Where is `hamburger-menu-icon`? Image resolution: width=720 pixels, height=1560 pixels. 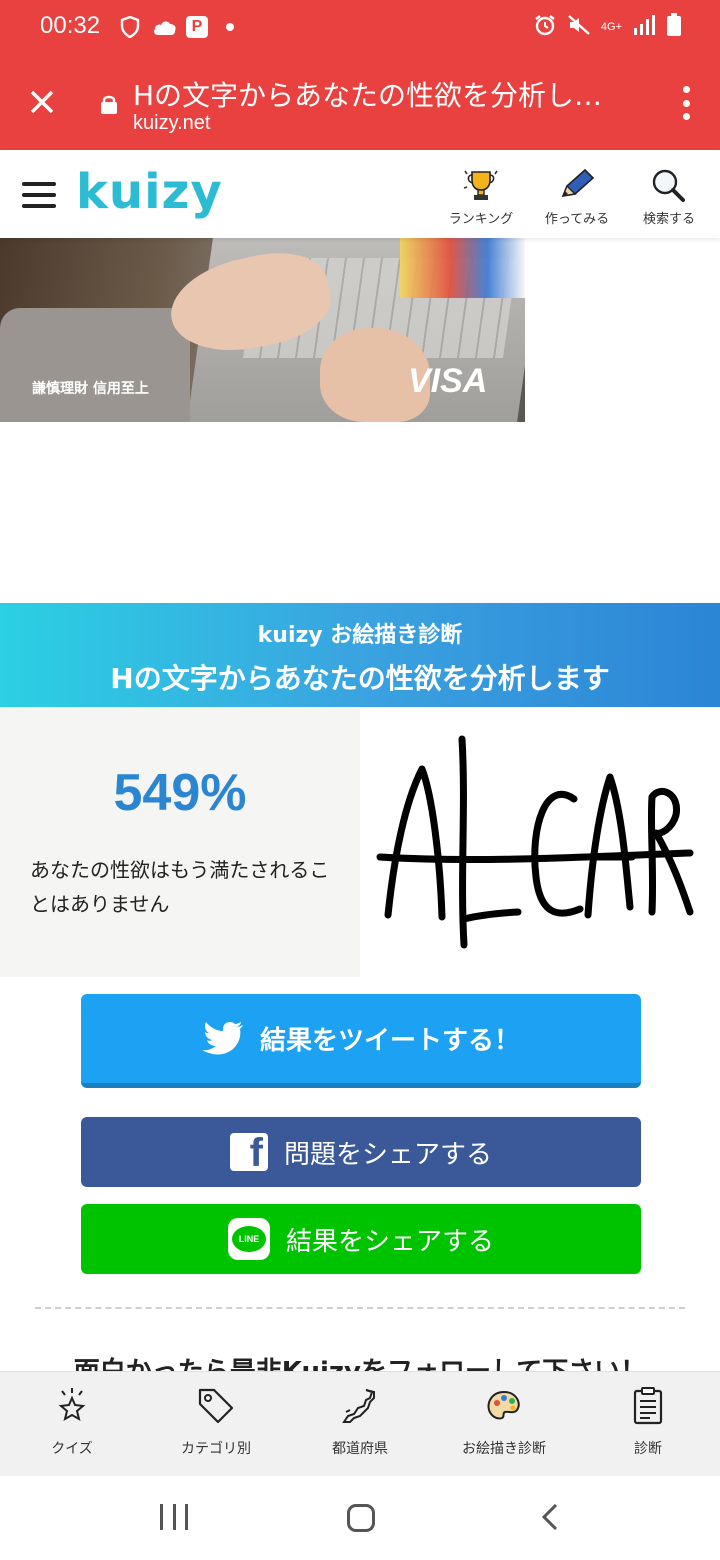 hamburger-menu-icon is located at coordinates (39, 195).